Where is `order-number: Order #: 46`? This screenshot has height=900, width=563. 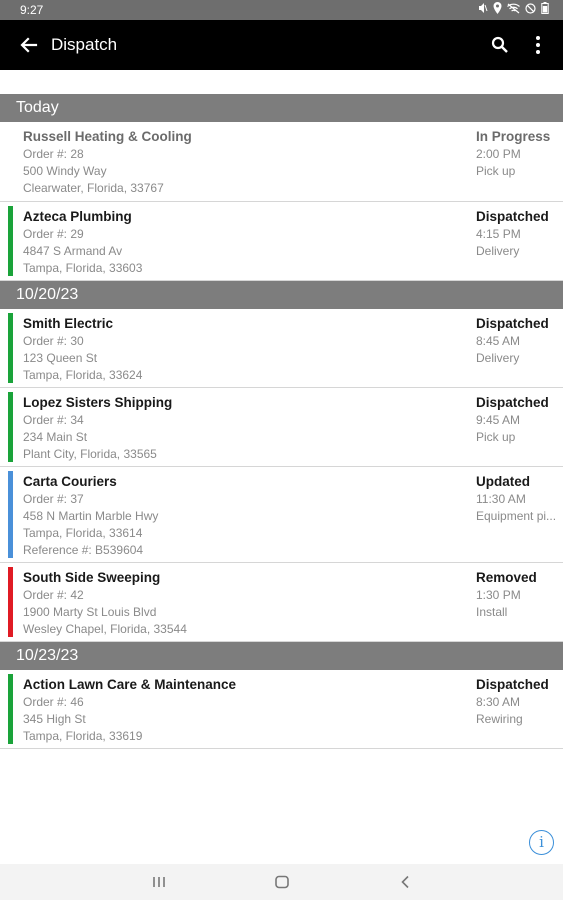 order-number: Order #: 46 is located at coordinates (53, 702).